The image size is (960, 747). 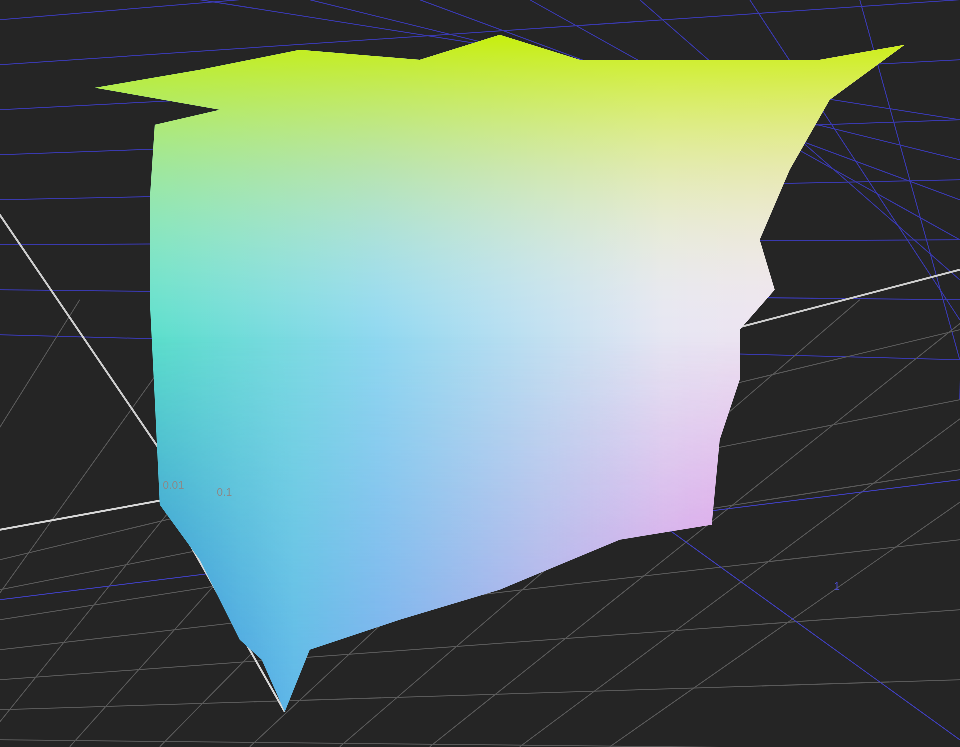 I want to click on axis-label: 0.01, so click(x=173, y=486).